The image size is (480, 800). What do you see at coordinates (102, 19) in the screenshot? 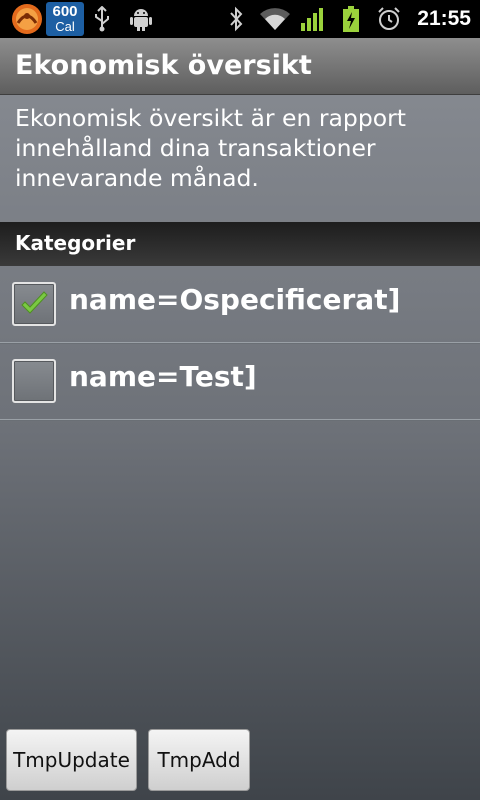
I see `usb-icon` at bounding box center [102, 19].